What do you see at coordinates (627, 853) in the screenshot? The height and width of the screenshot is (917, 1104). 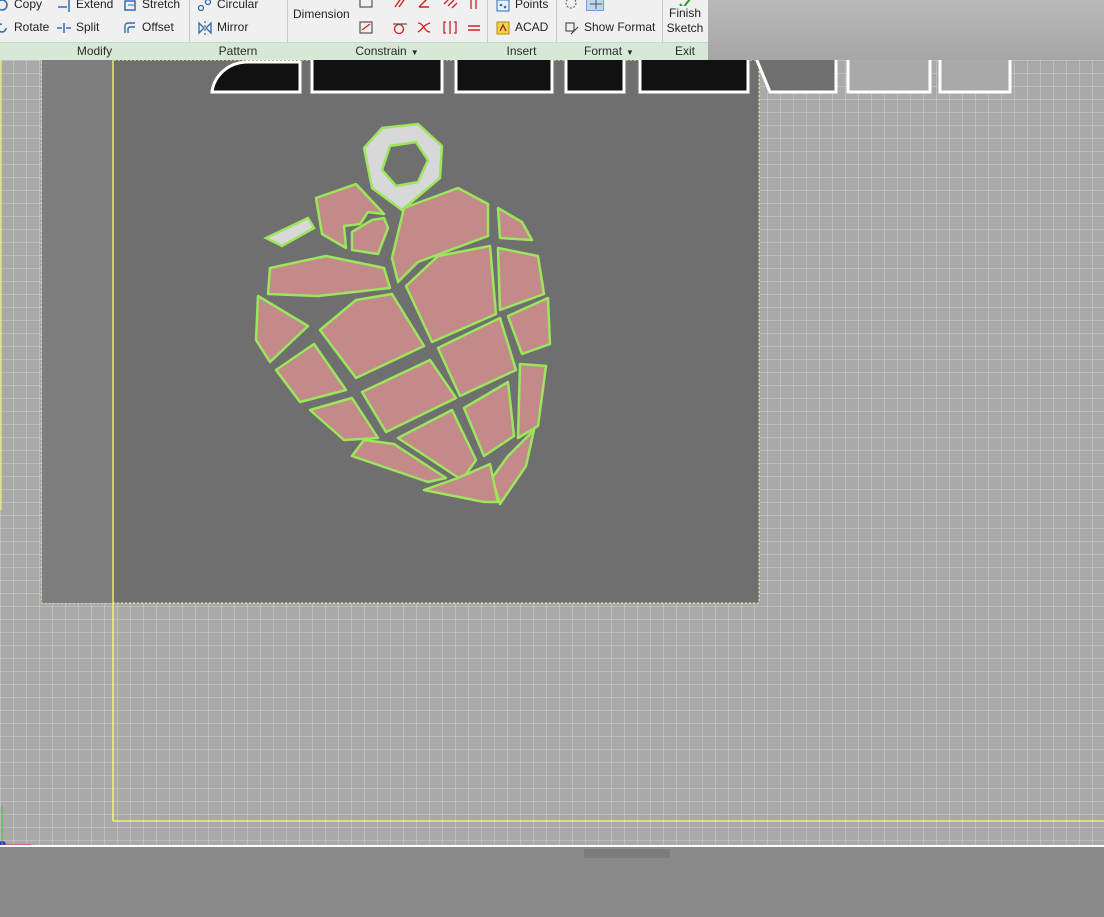 I see `view-tab-placeholder` at bounding box center [627, 853].